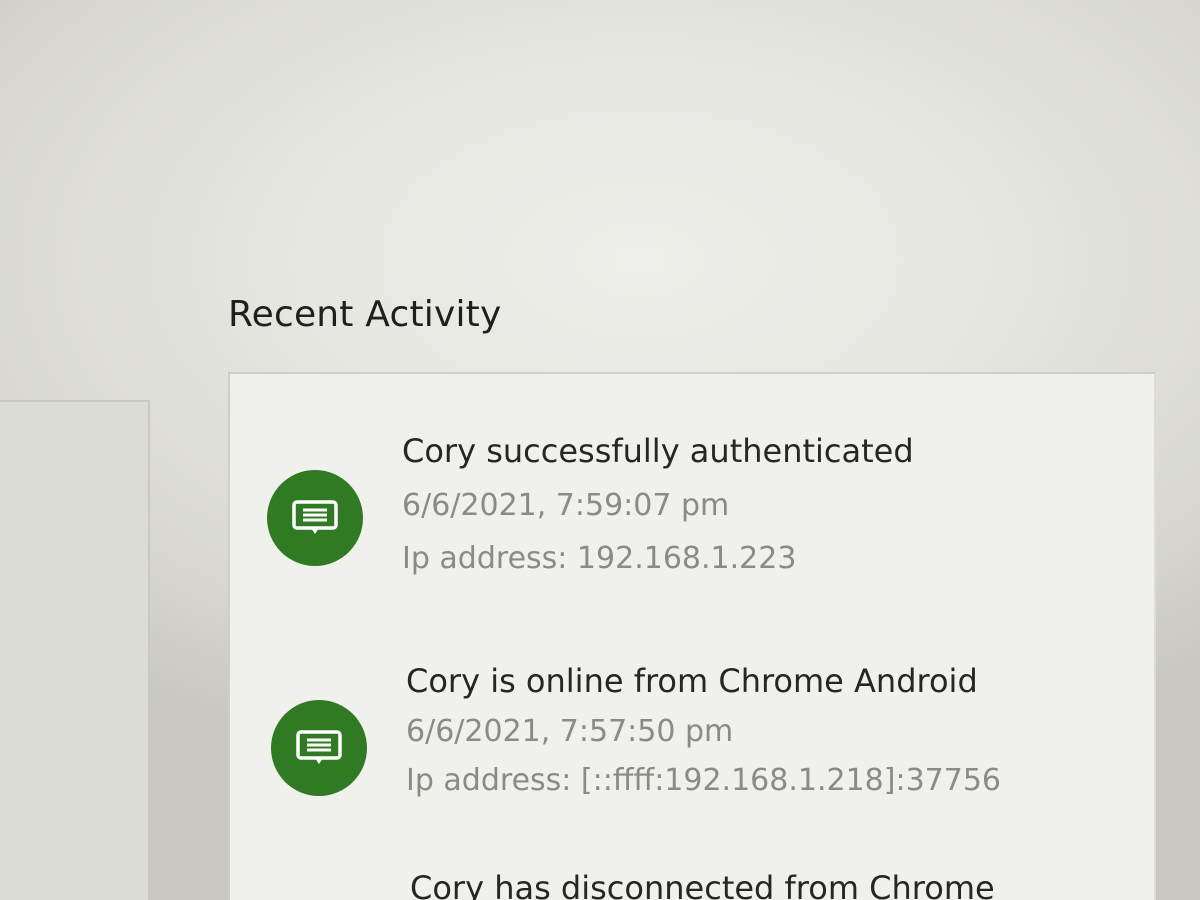 This screenshot has height=900, width=1200. What do you see at coordinates (599, 558) in the screenshot?
I see `activity-ip-address: Ip address: 192.168.1.223` at bounding box center [599, 558].